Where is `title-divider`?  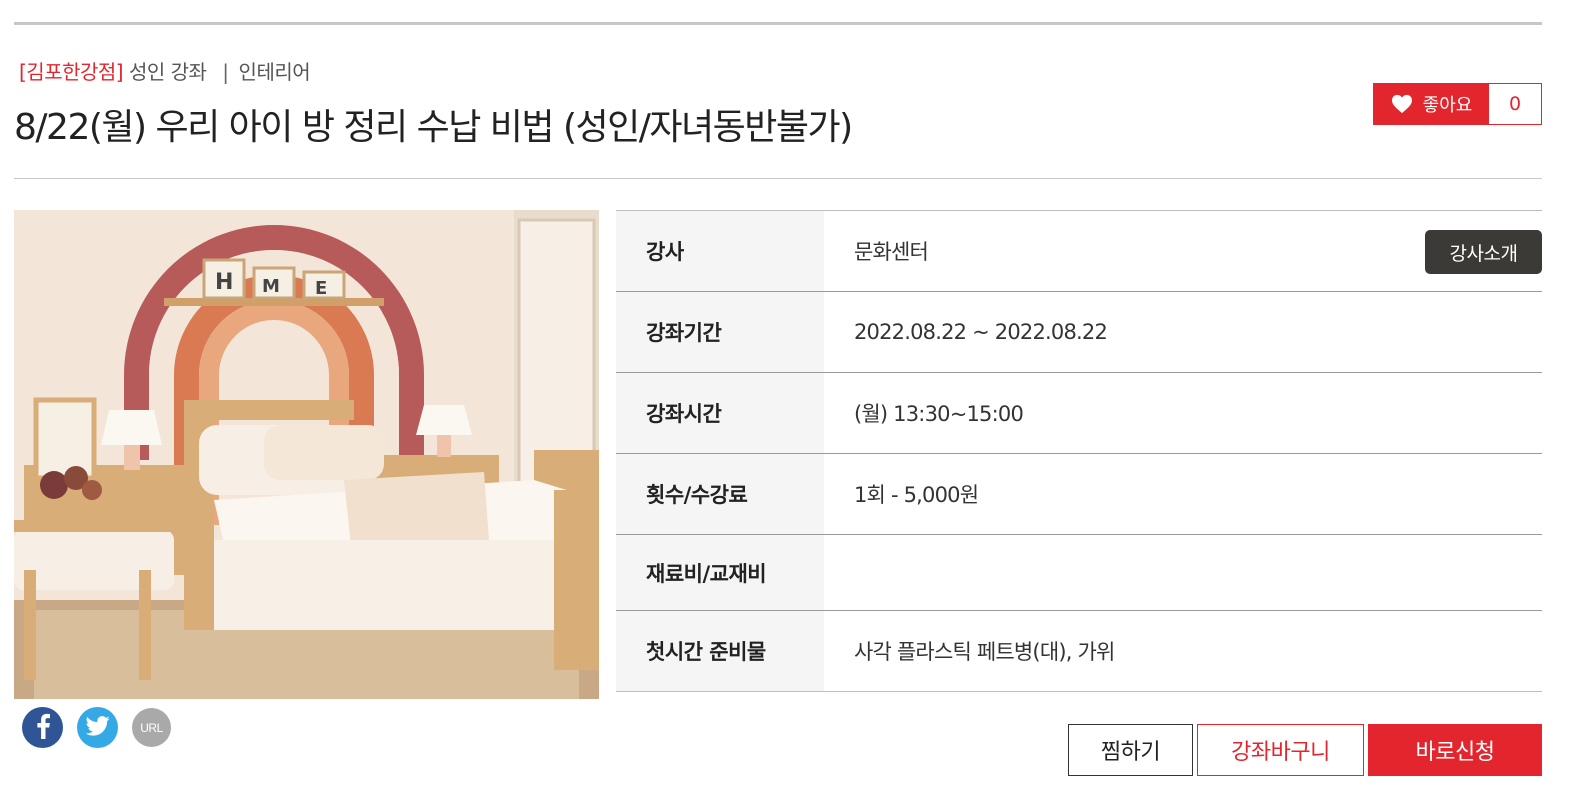 title-divider is located at coordinates (778, 178).